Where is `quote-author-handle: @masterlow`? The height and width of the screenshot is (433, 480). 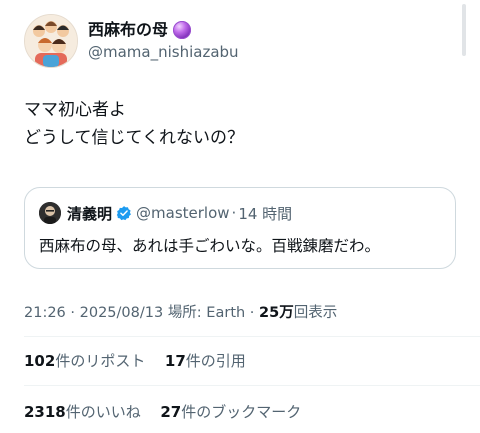 quote-author-handle: @masterlow is located at coordinates (183, 213).